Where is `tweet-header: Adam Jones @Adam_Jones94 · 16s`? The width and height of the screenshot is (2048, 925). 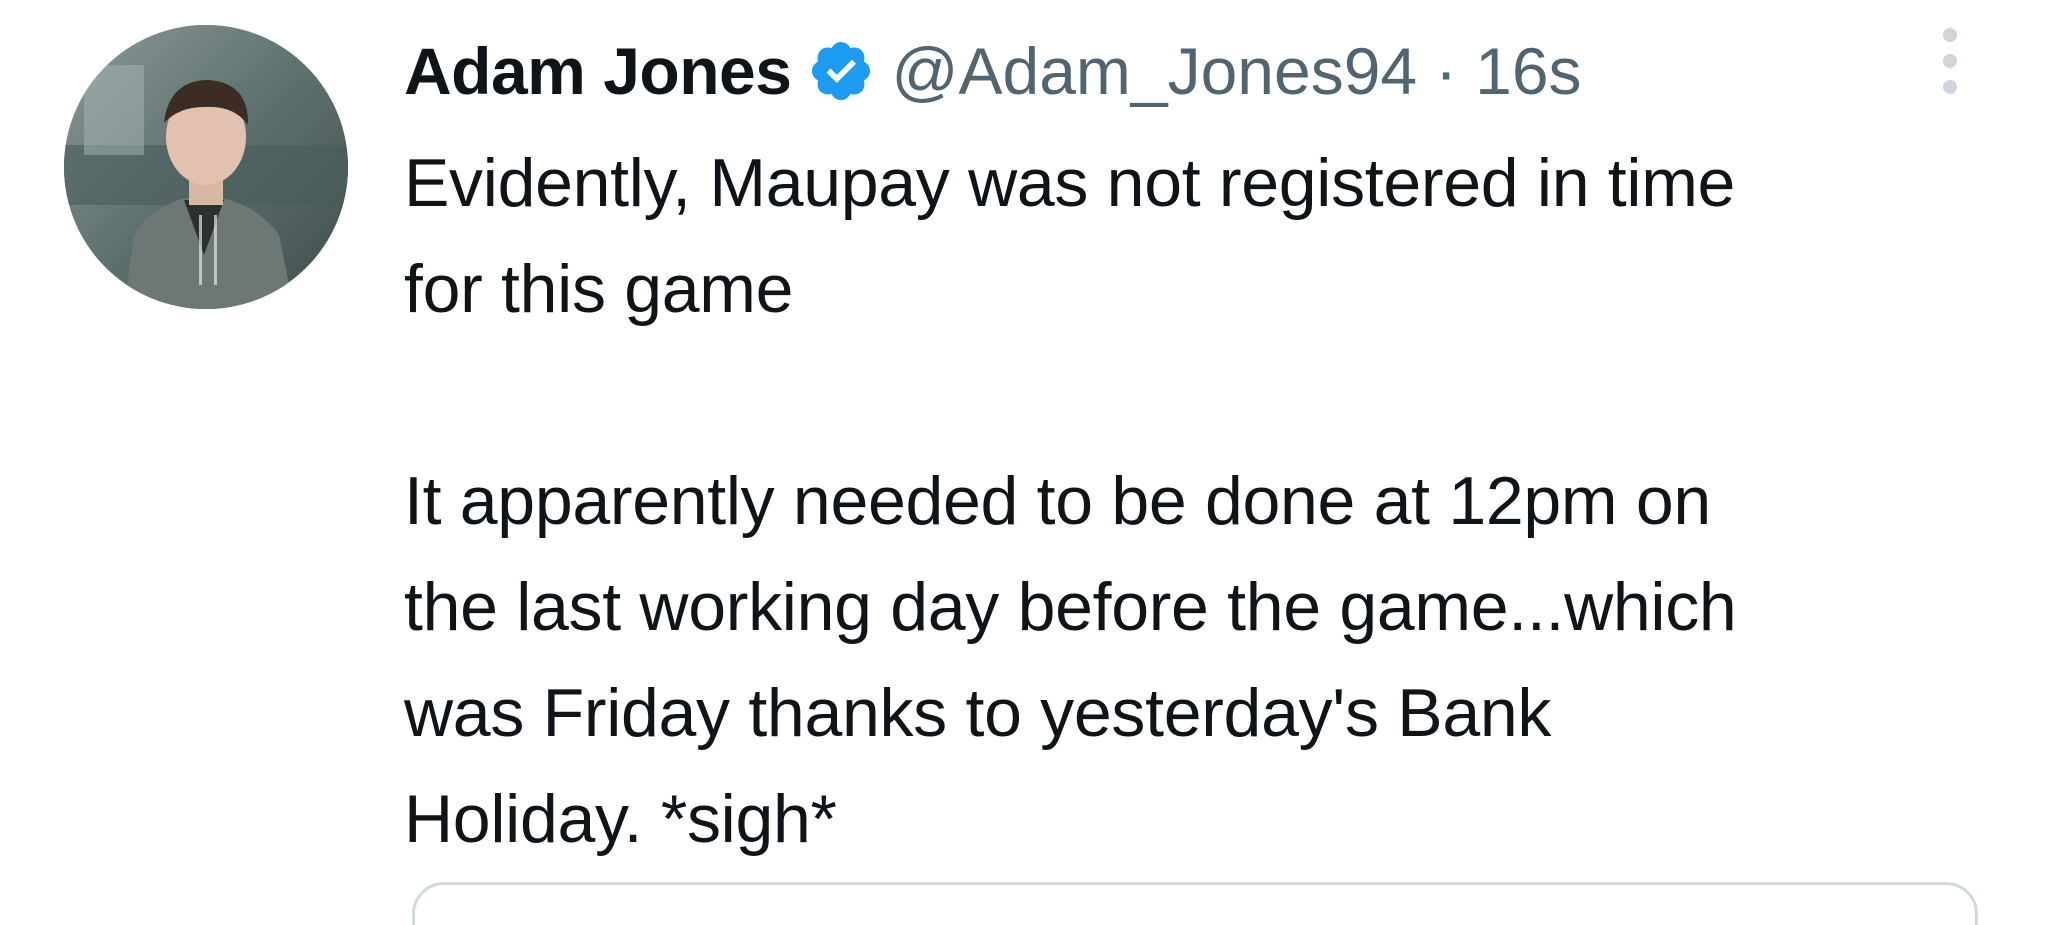
tweet-header: Adam Jones @Adam_Jones94 · 16s is located at coordinates (993, 71).